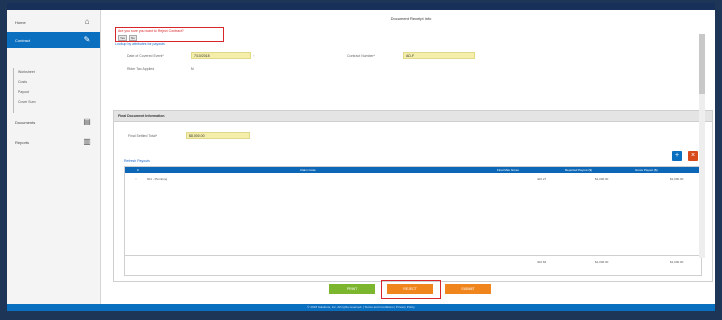 The height and width of the screenshot is (320, 722). Describe the element at coordinates (137, 161) in the screenshot. I see `refresh-payouts-link: Refresh Payouts` at that location.